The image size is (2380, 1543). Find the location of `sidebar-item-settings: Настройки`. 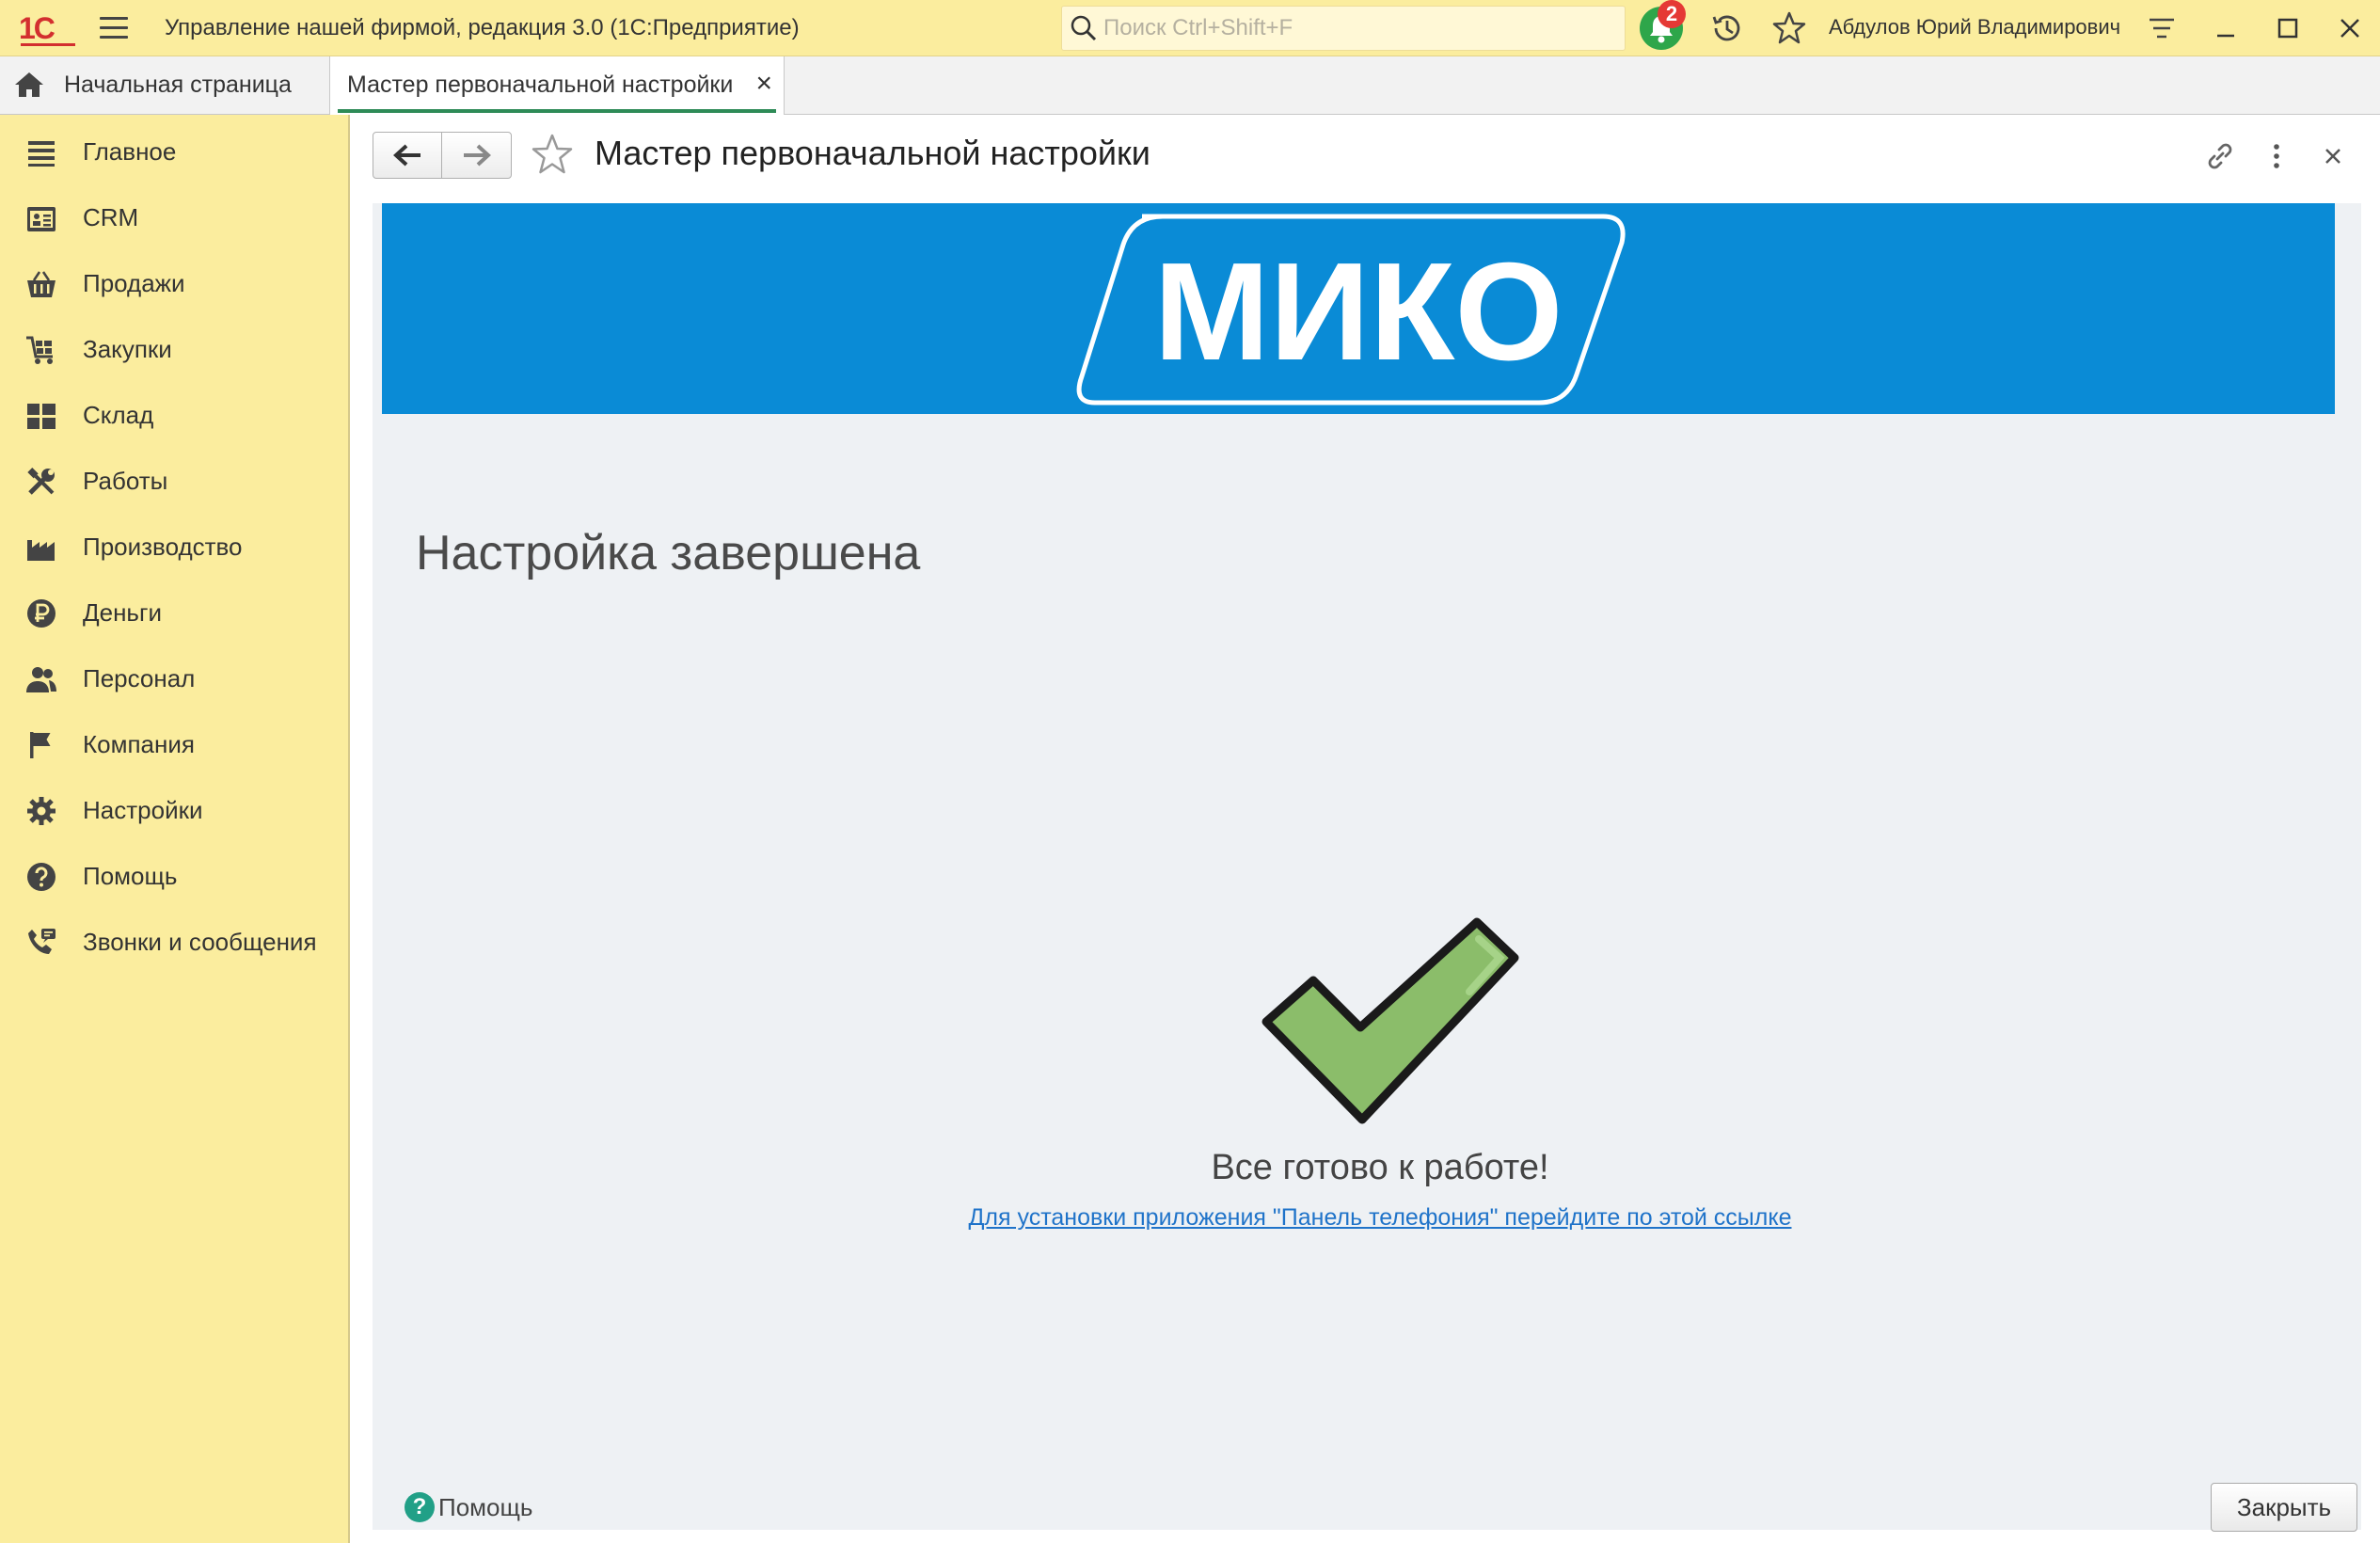

sidebar-item-settings: Настройки is located at coordinates (174, 809).